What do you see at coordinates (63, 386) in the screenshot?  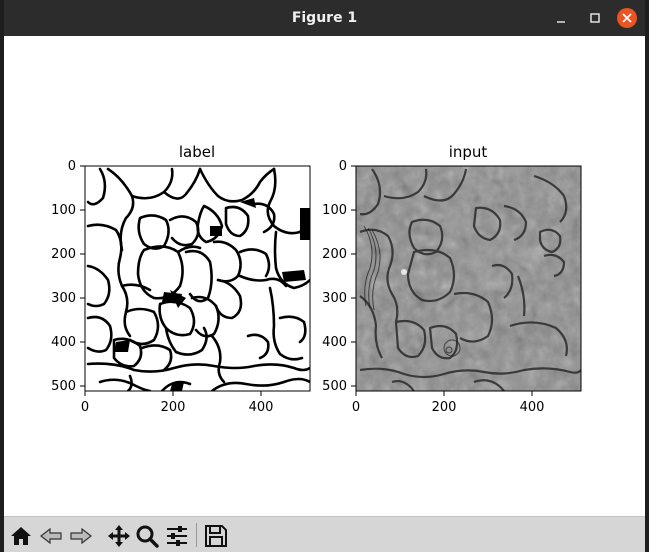 I see `label-y-tick: 500` at bounding box center [63, 386].